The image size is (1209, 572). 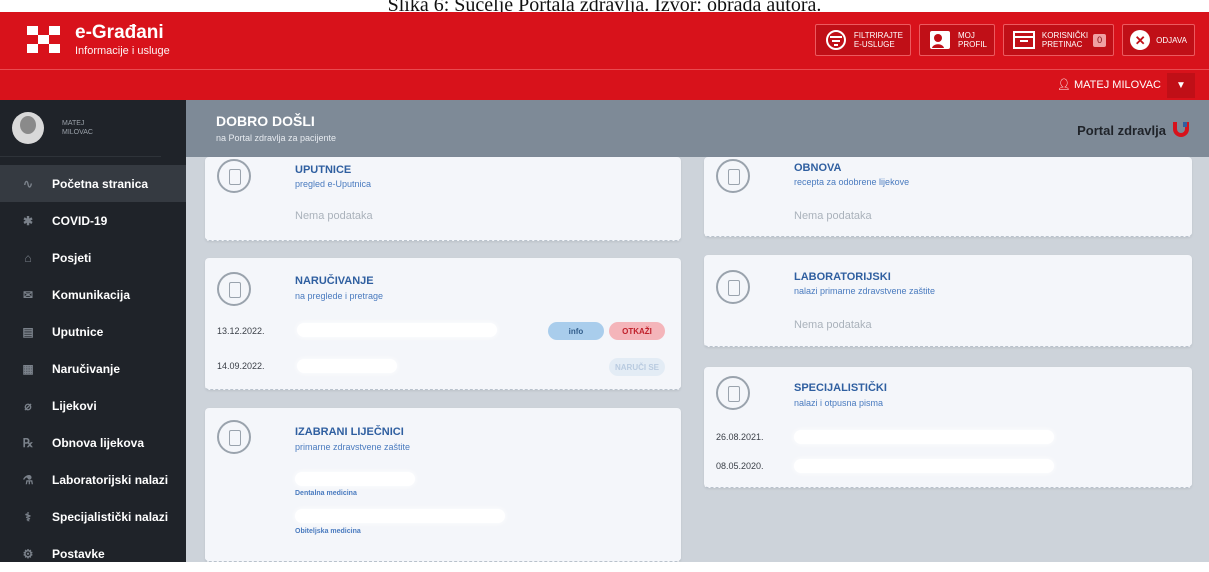 I want to click on doctor-icon: ⚕, so click(x=28, y=516).